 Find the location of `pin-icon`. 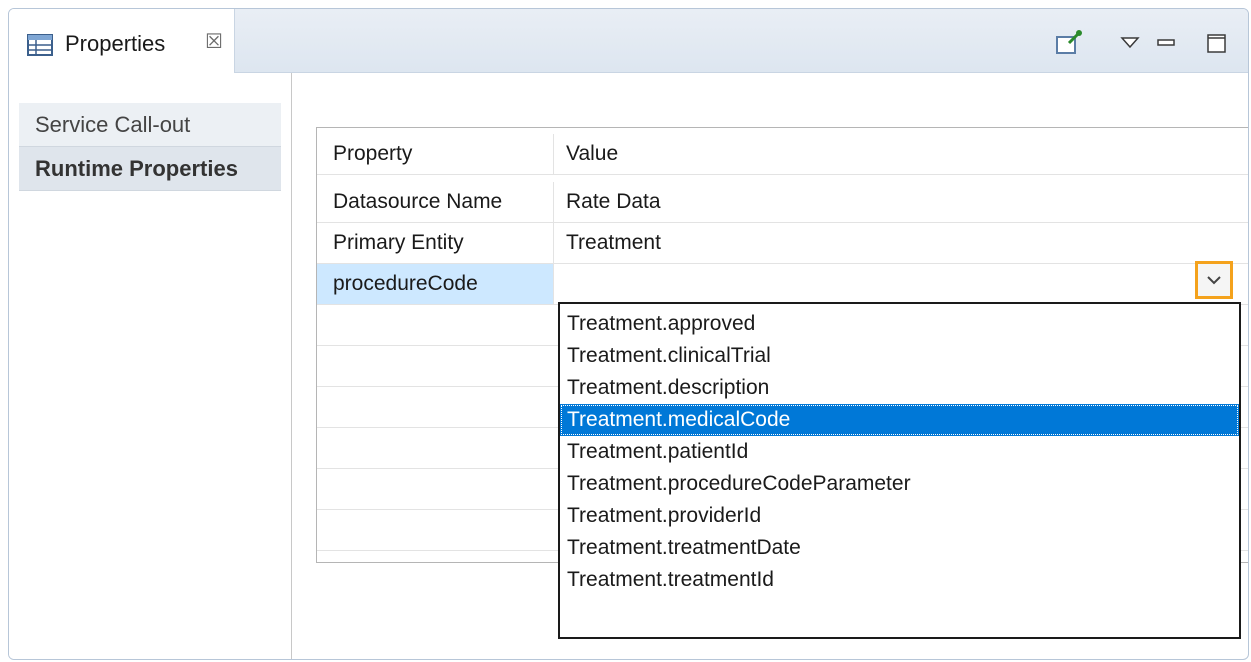

pin-icon is located at coordinates (1068, 43).